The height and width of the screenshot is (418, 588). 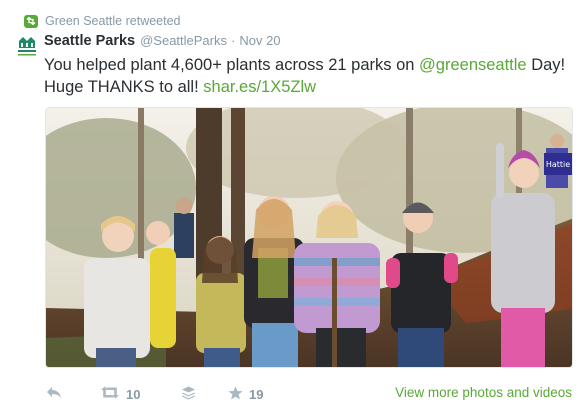 I want to click on avatar, so click(x=27, y=47).